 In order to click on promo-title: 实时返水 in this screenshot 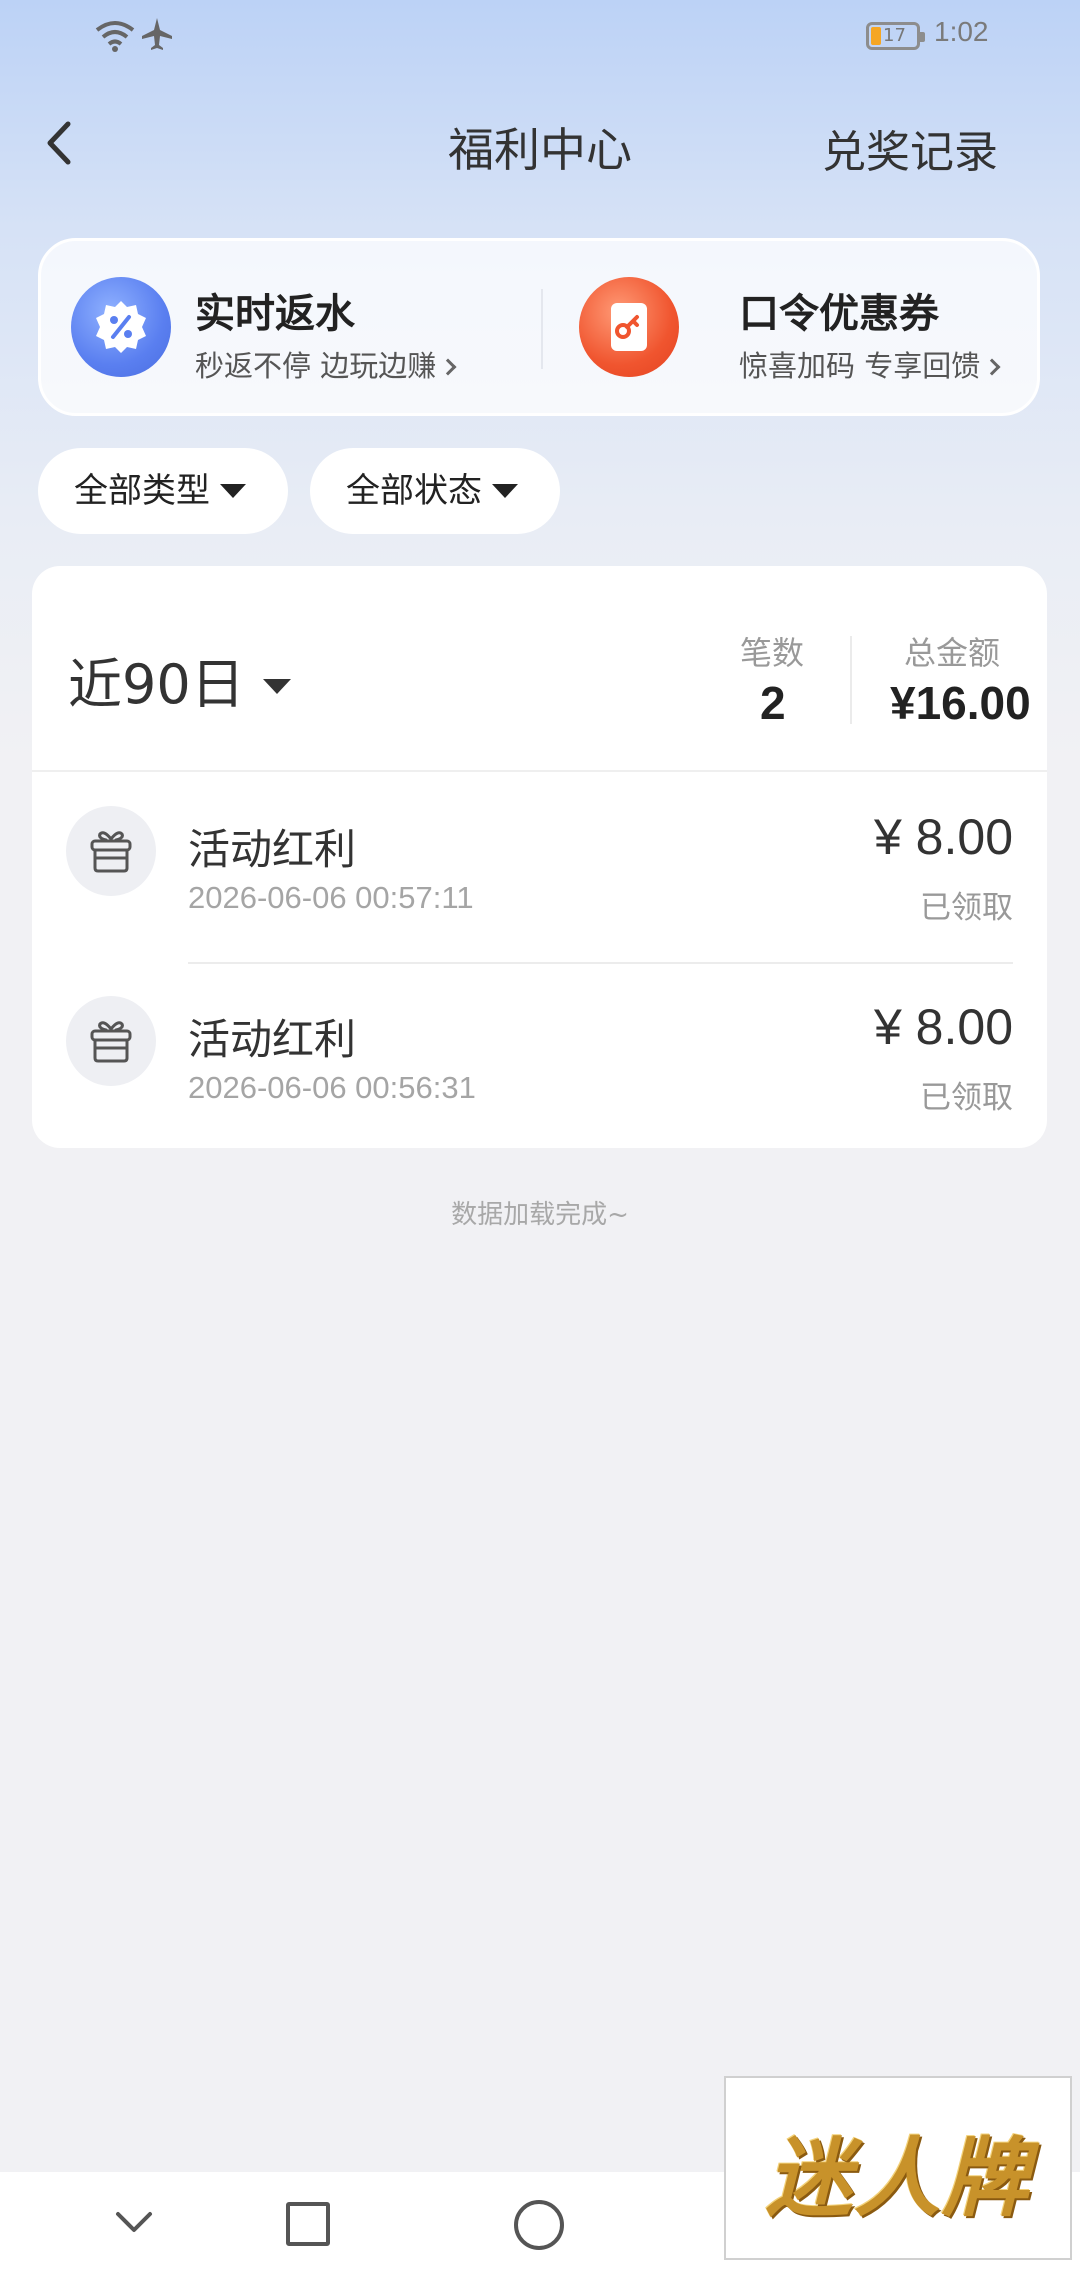, I will do `click(275, 314)`.